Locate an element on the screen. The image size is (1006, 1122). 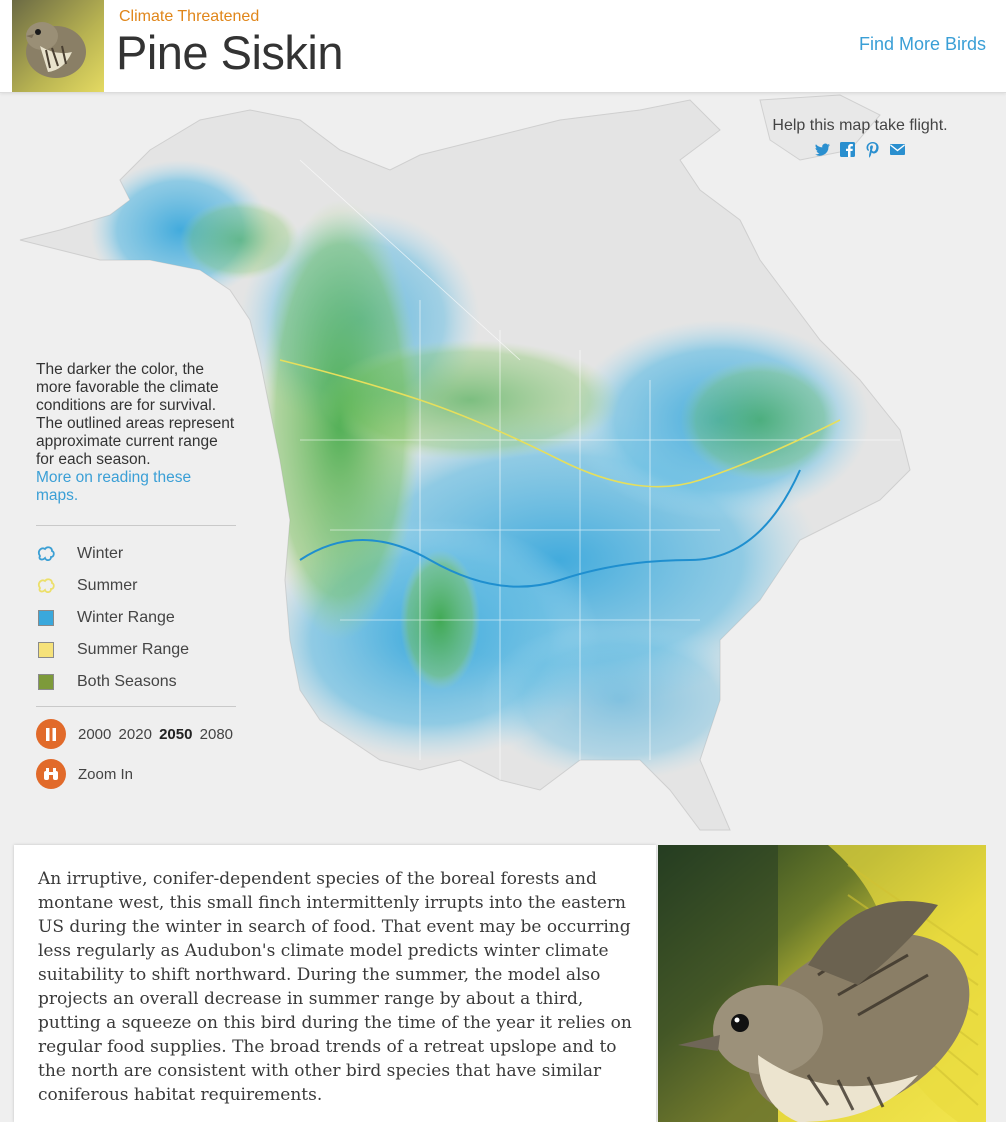
year-controls: 2000 2020 2050 2080 is located at coordinates (136, 734).